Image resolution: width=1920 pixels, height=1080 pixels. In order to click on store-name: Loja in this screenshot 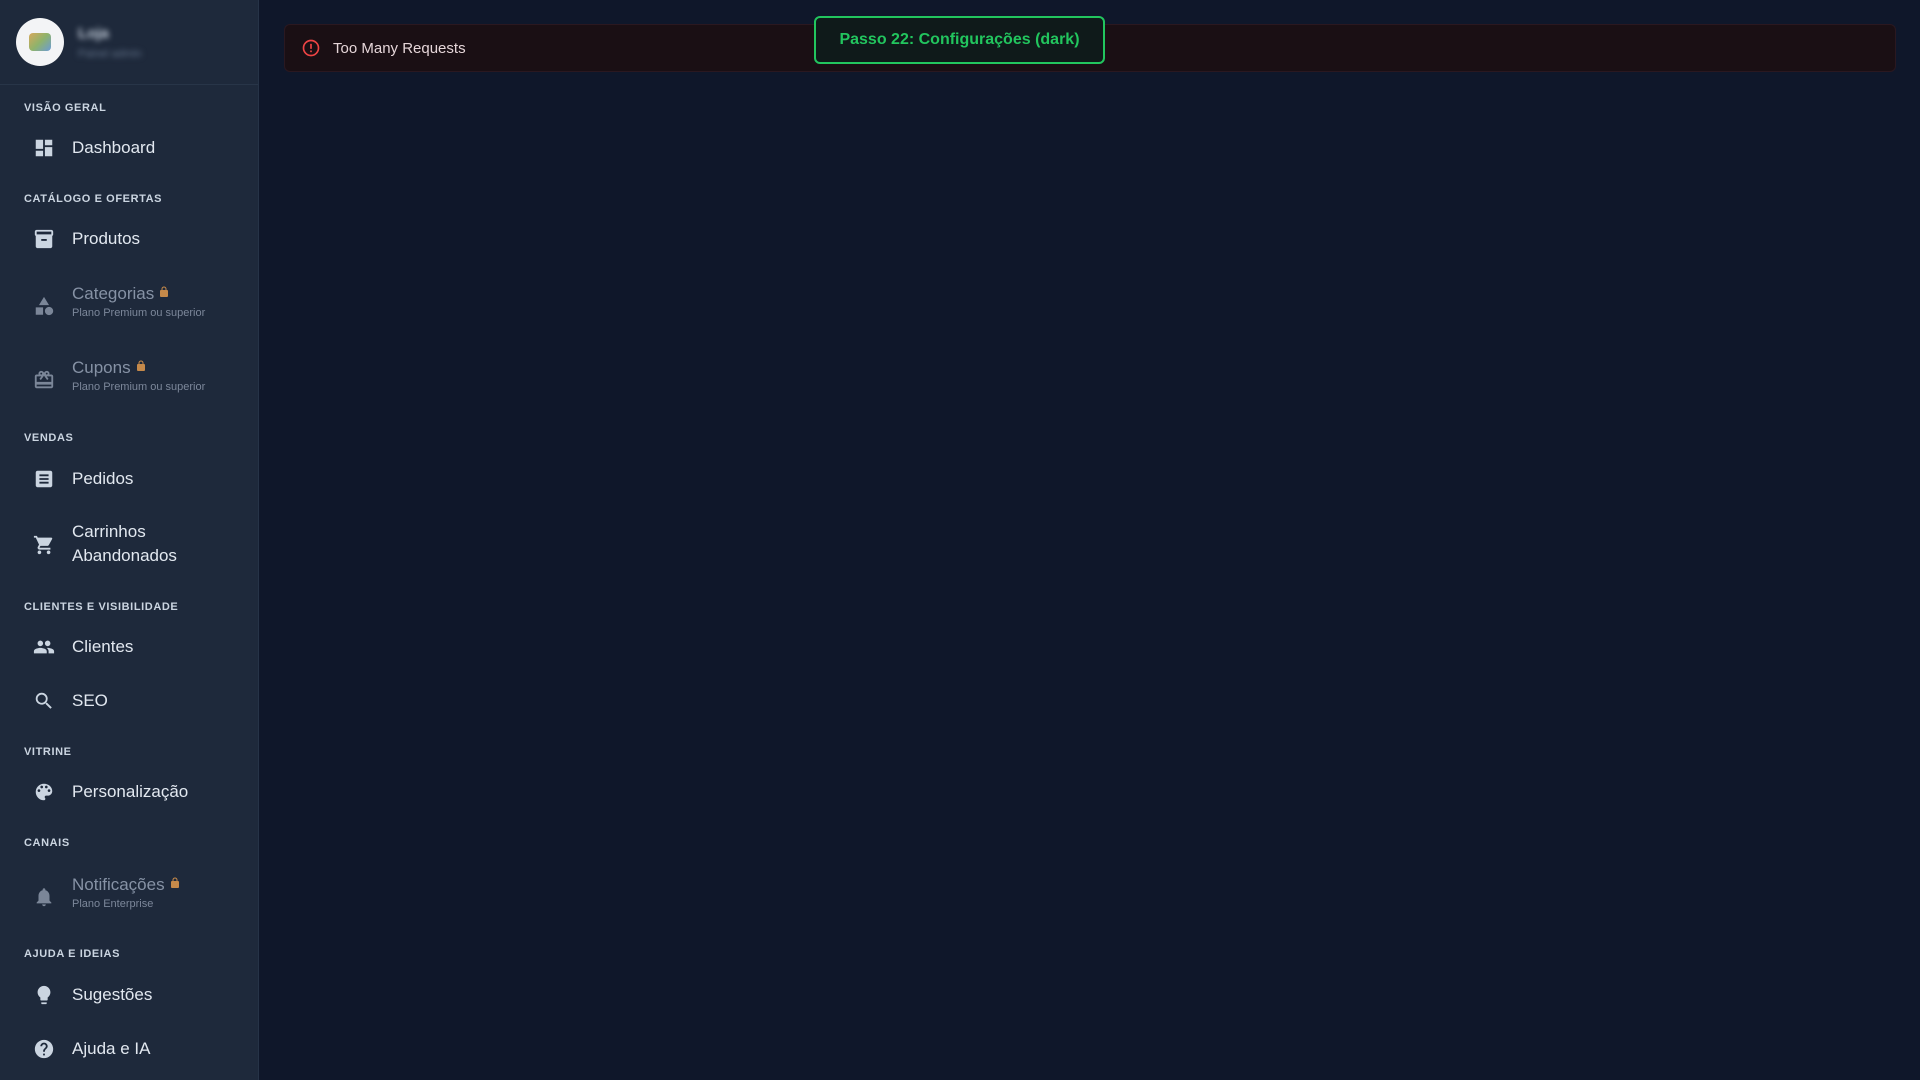, I will do `click(93, 33)`.